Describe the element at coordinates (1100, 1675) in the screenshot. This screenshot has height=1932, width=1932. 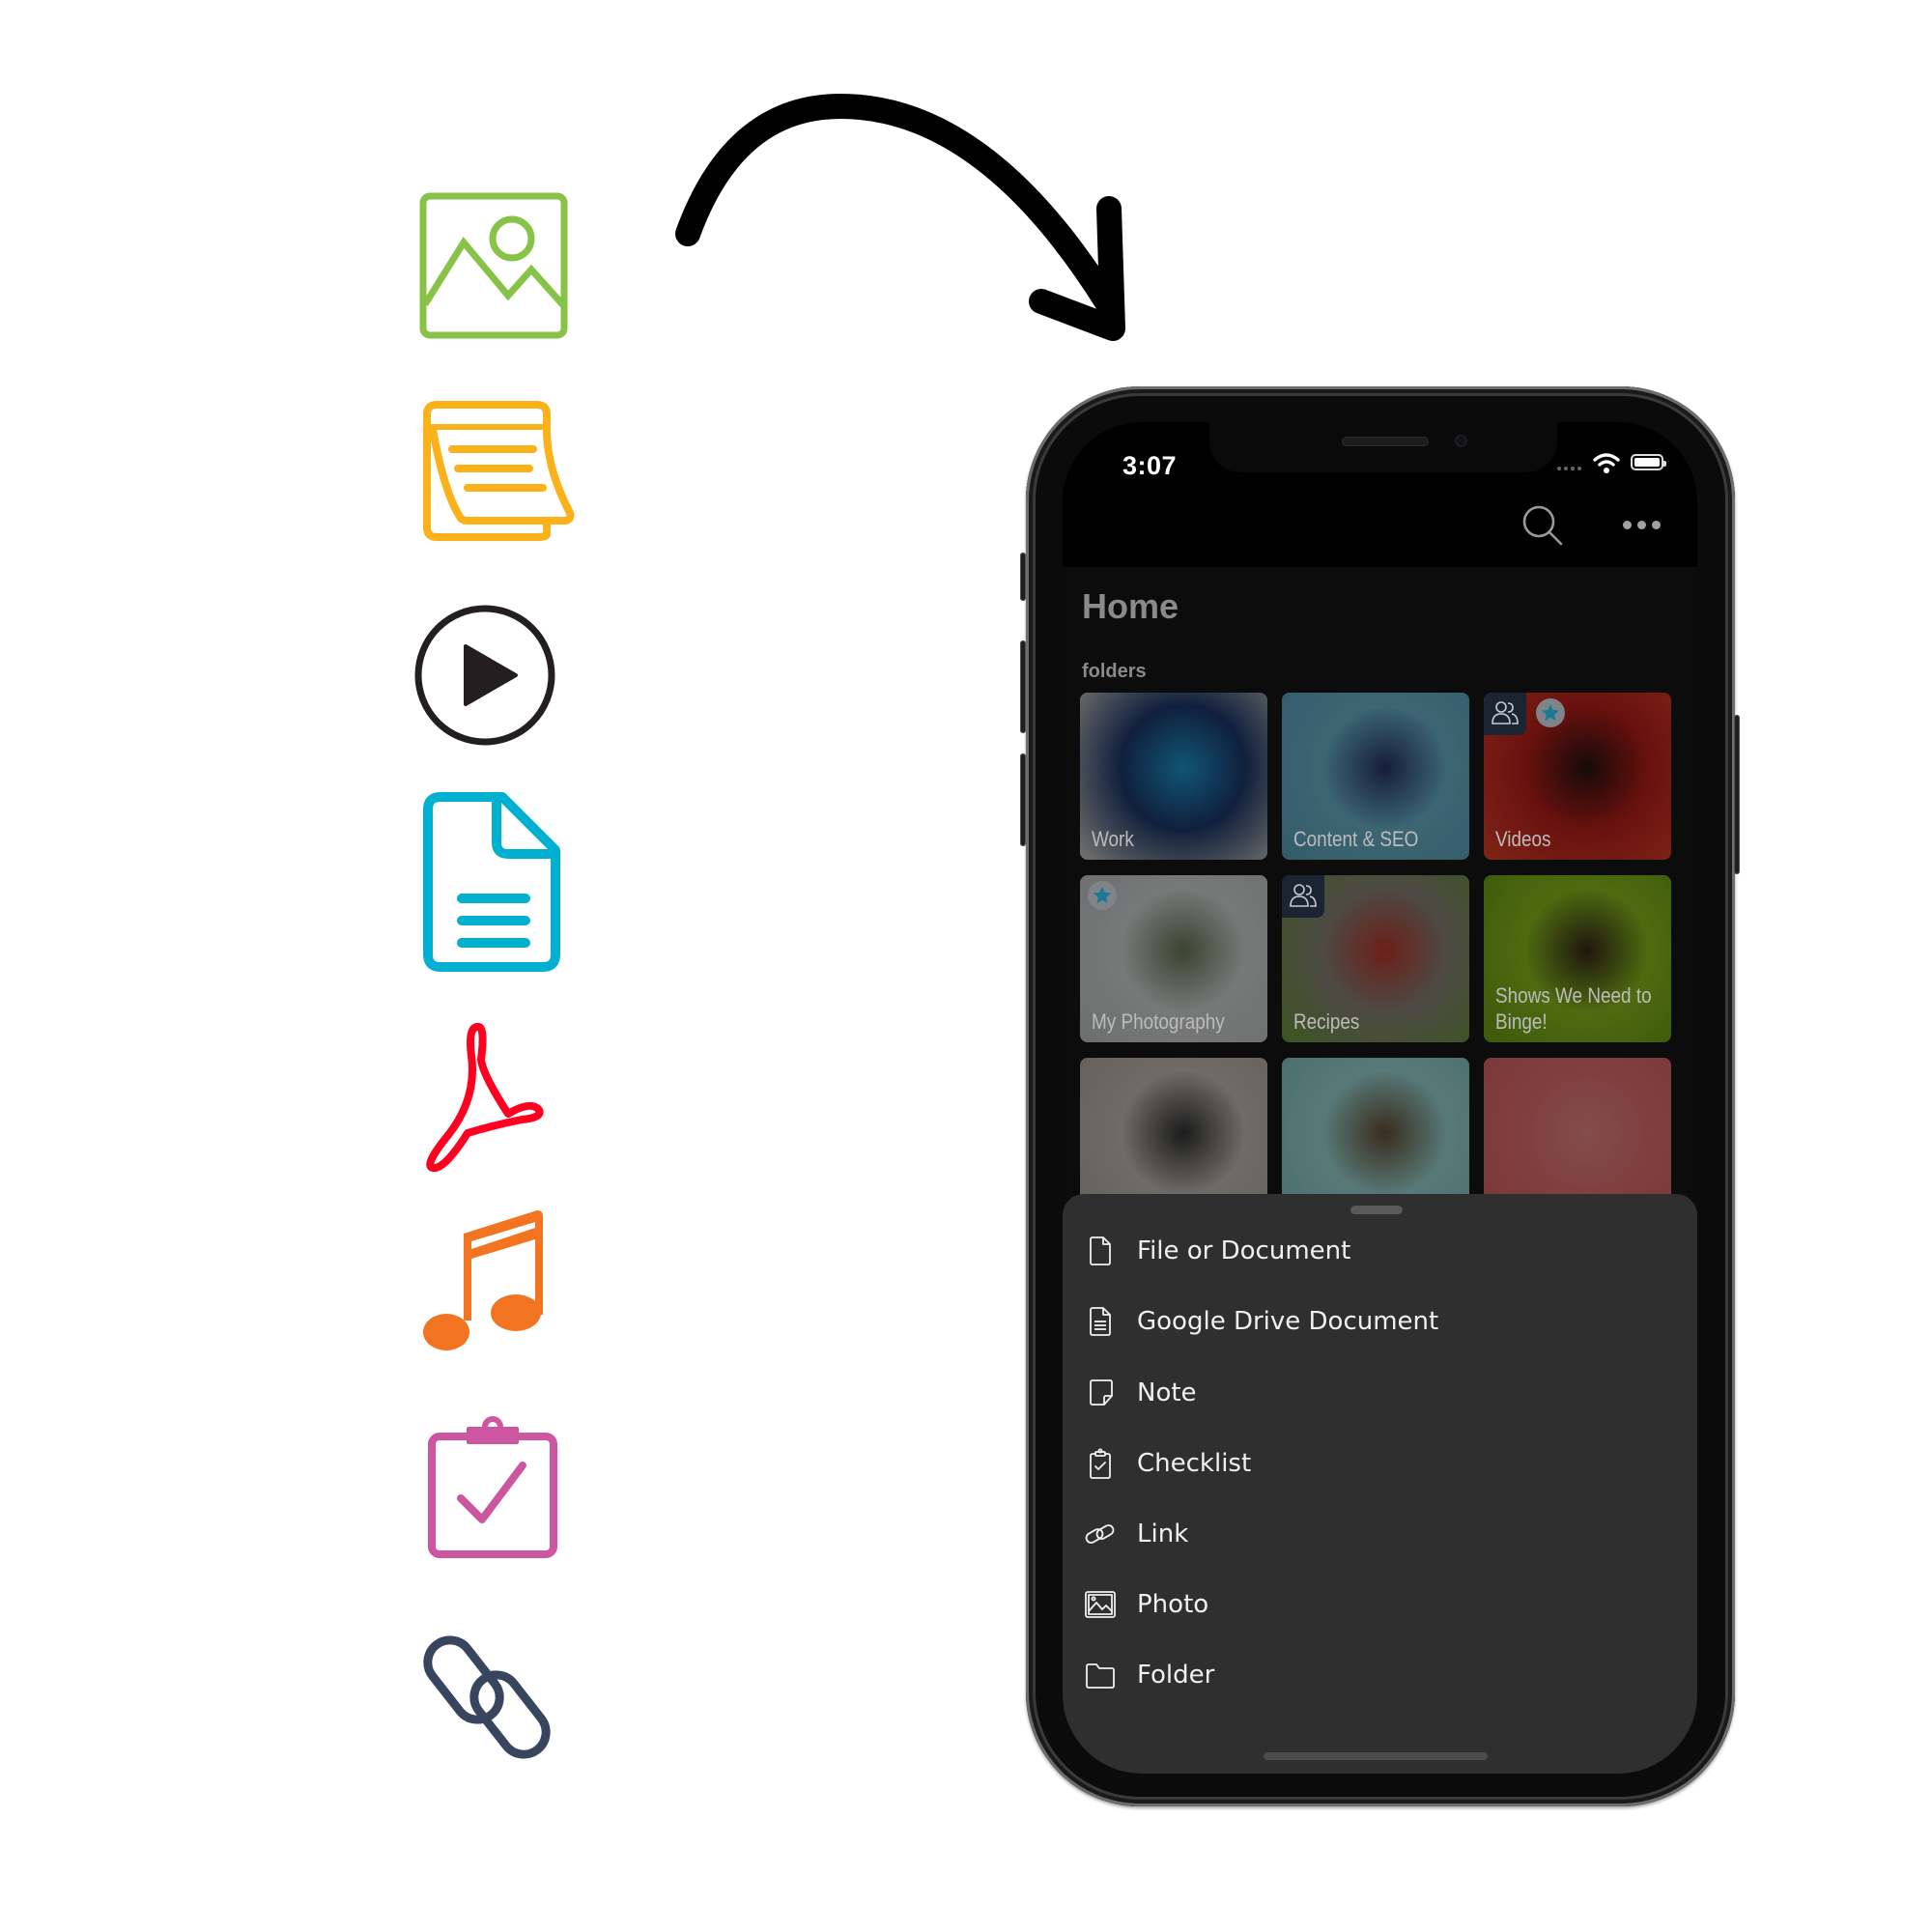
I see `folder-icon` at that location.